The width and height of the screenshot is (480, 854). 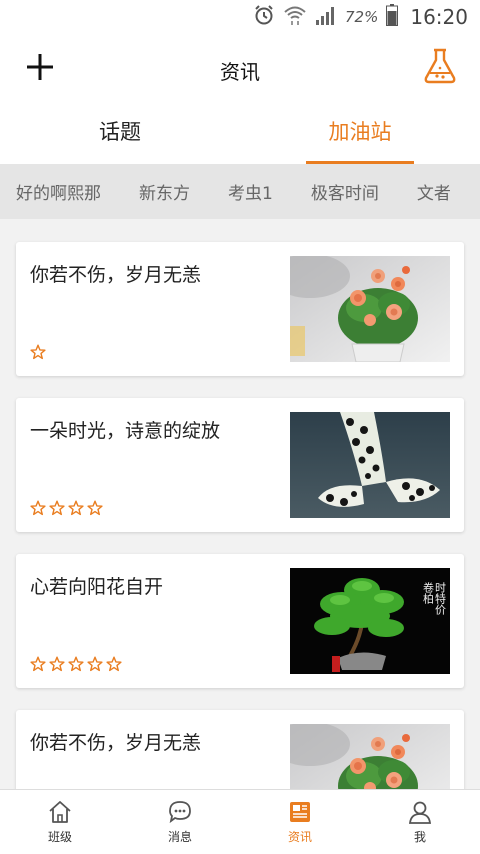 I want to click on house-icon, so click(x=60, y=812).